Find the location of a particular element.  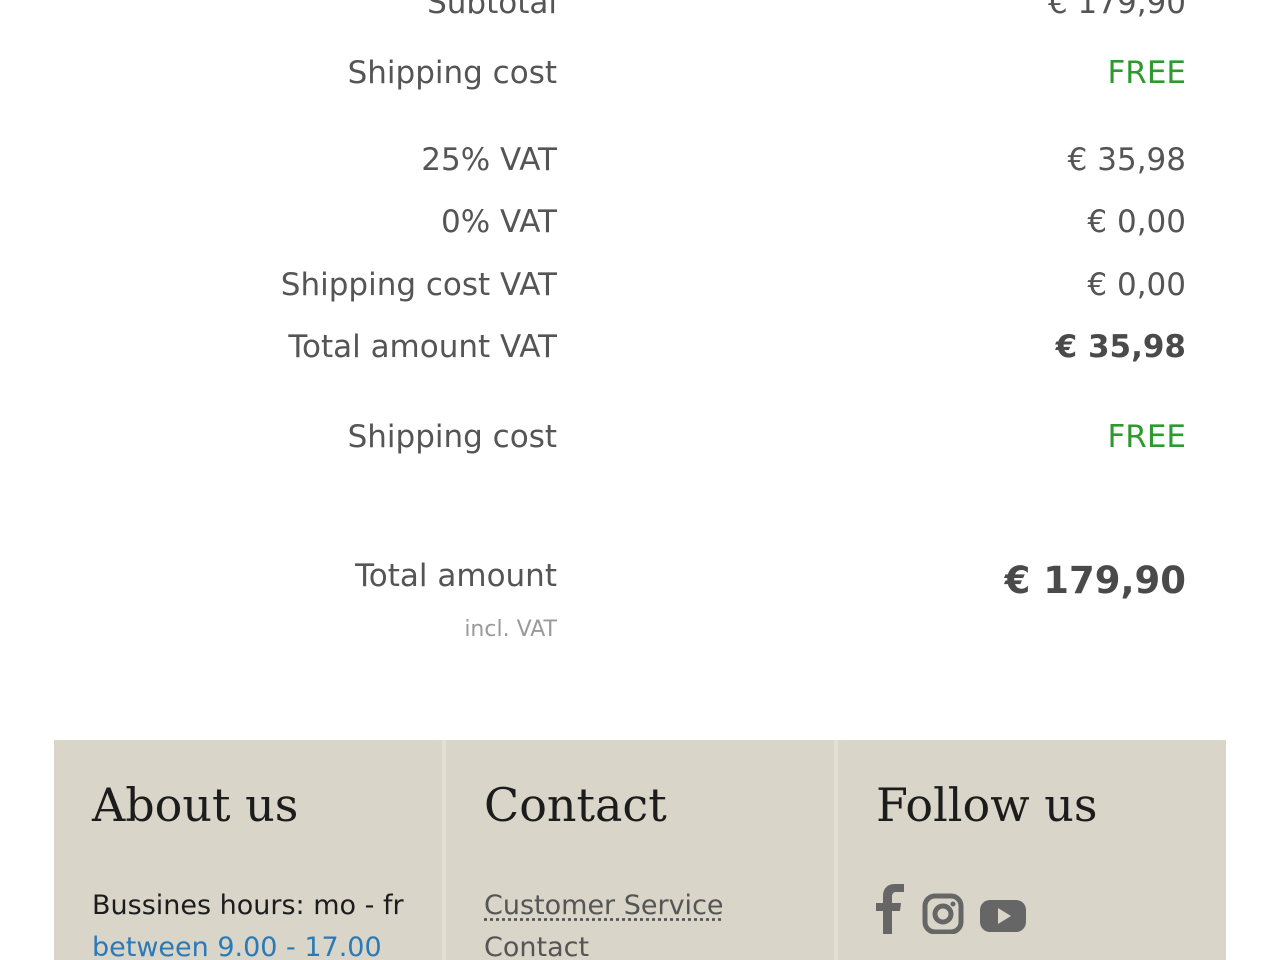

footer-contact: Contact Customer Service Contact is located at coordinates (640, 850).